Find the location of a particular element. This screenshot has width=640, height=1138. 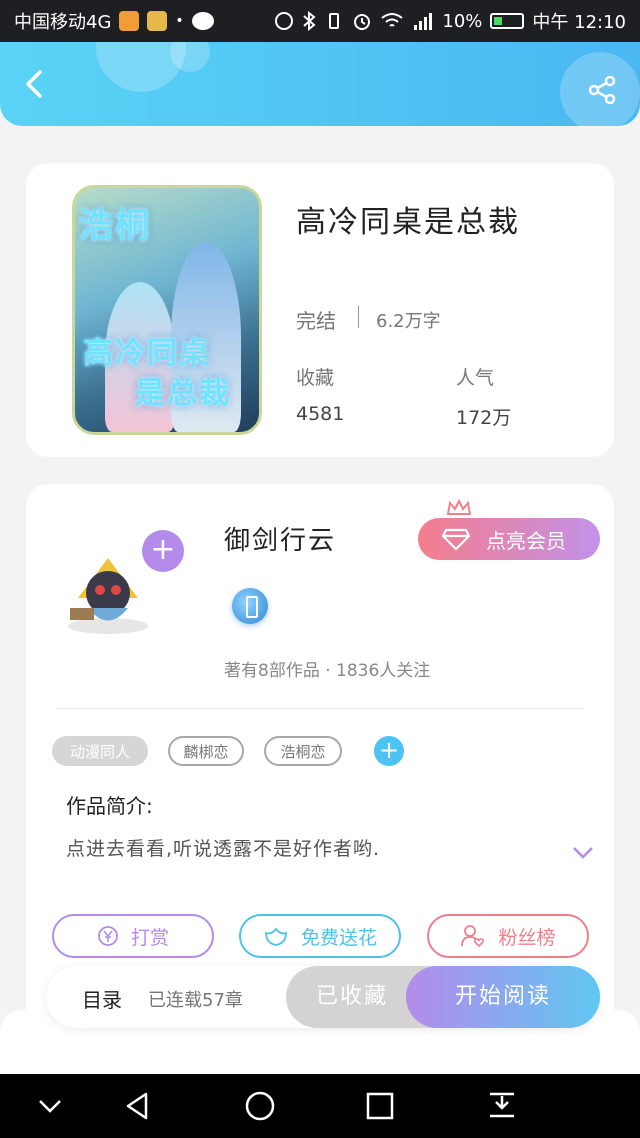

chat-bubble-icon is located at coordinates (202, 21).